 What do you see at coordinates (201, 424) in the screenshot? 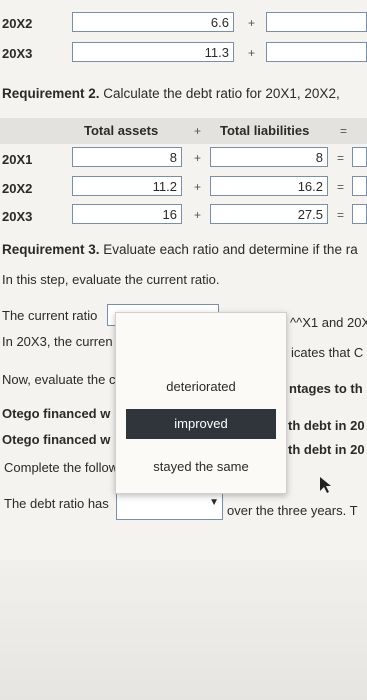
I see `dropdown-option-improved: improved` at bounding box center [201, 424].